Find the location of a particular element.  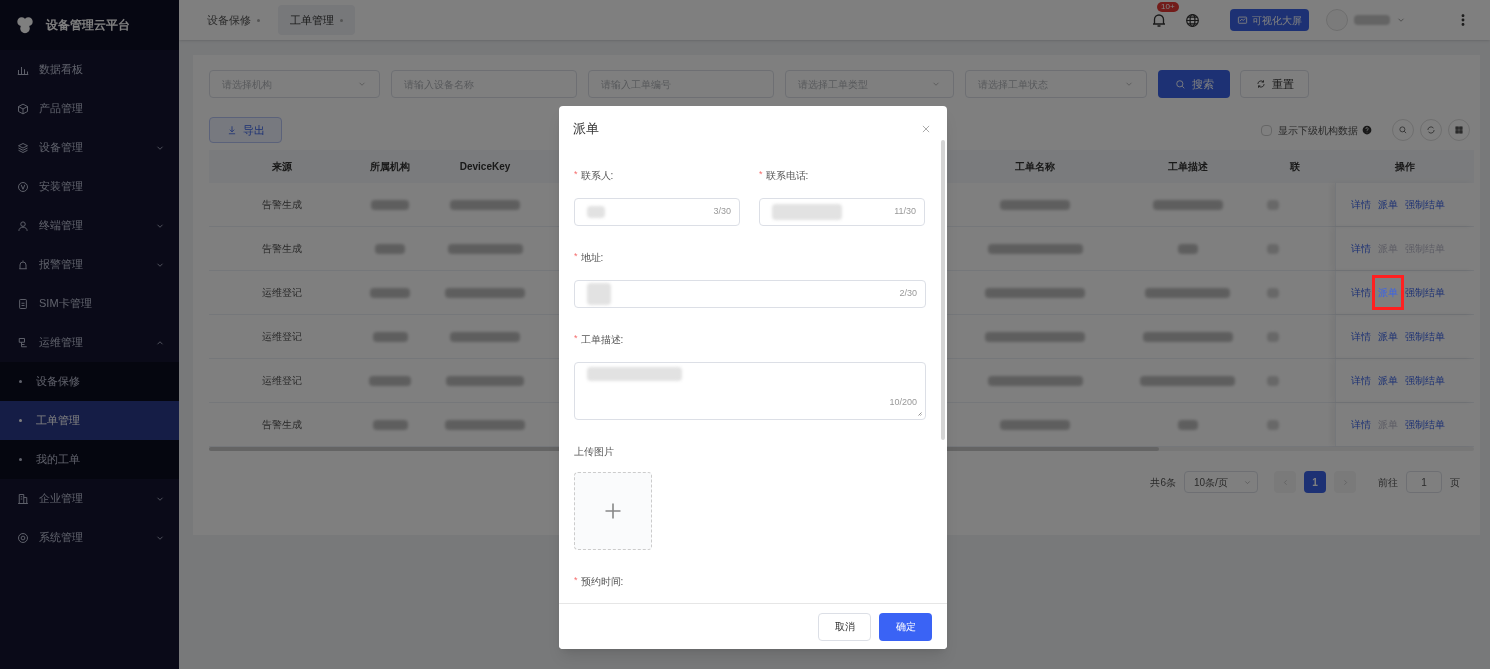

field-label: 联系电话: is located at coordinates (787, 175).